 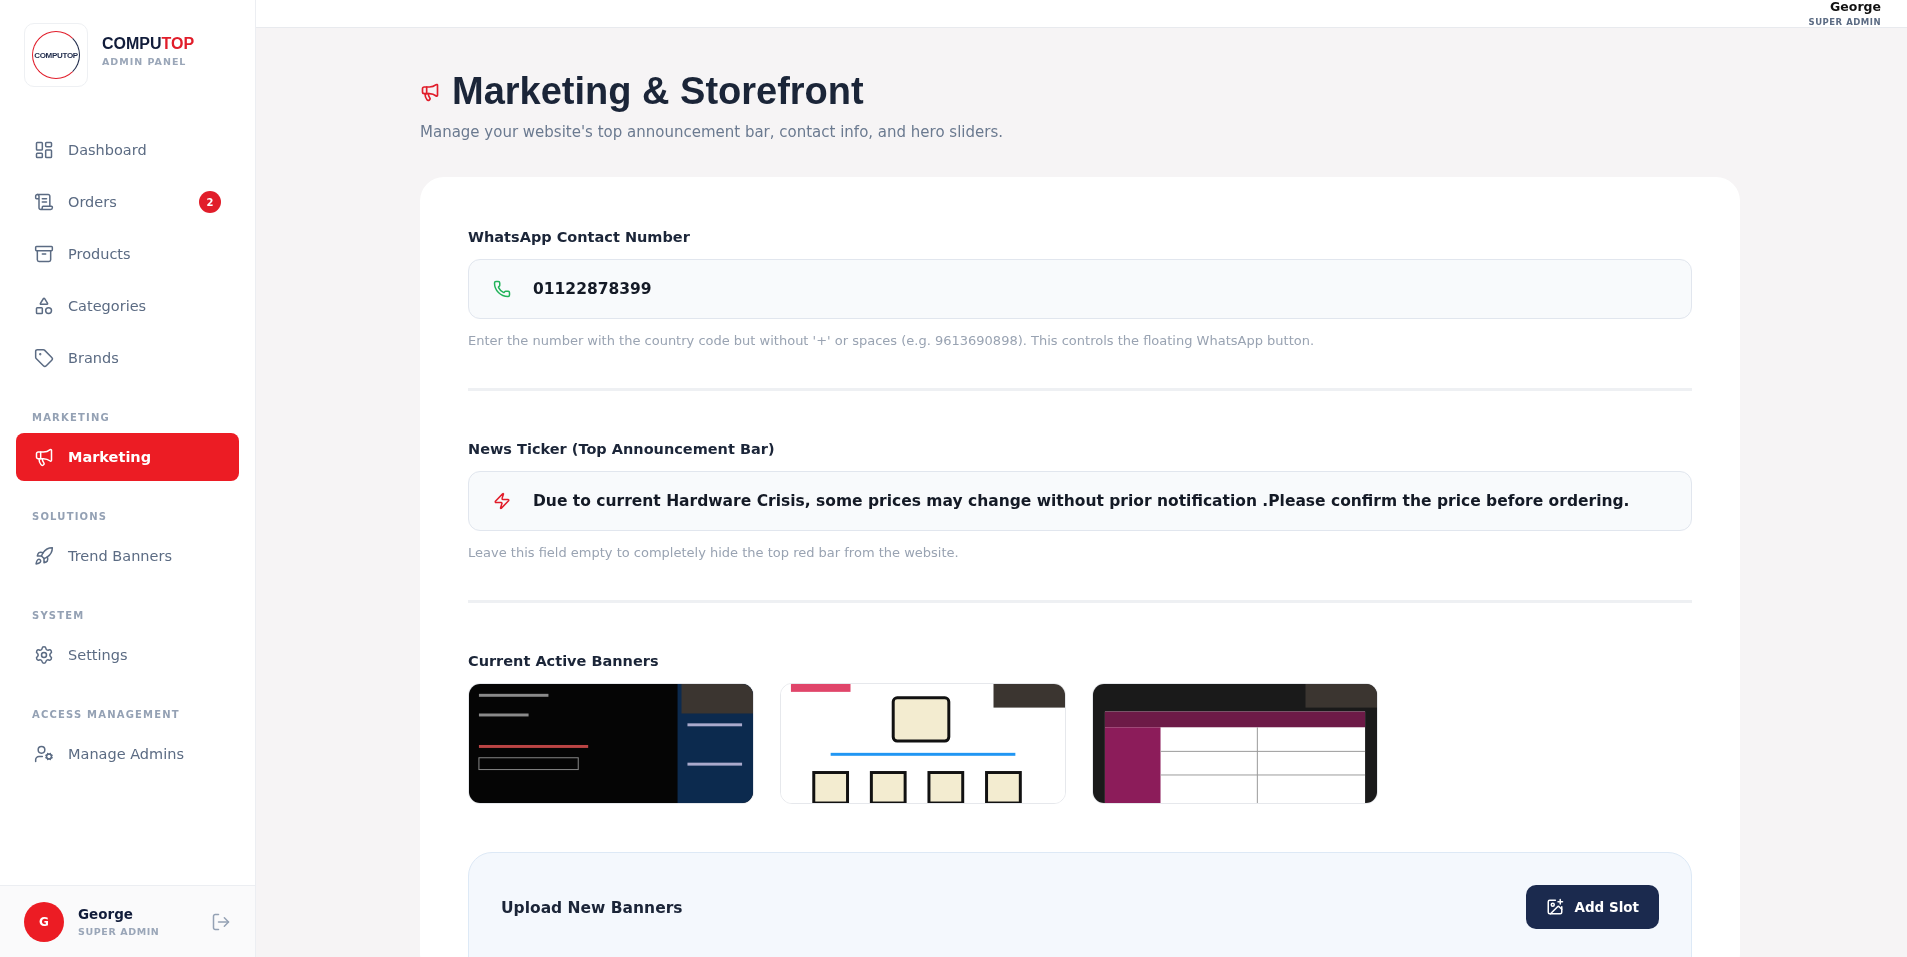 I want to click on field-hint: Enter the number with the country code but without '+' or spaces (e.g. 9613690898). This controls the floating WhatsApp button., so click(x=892, y=340).